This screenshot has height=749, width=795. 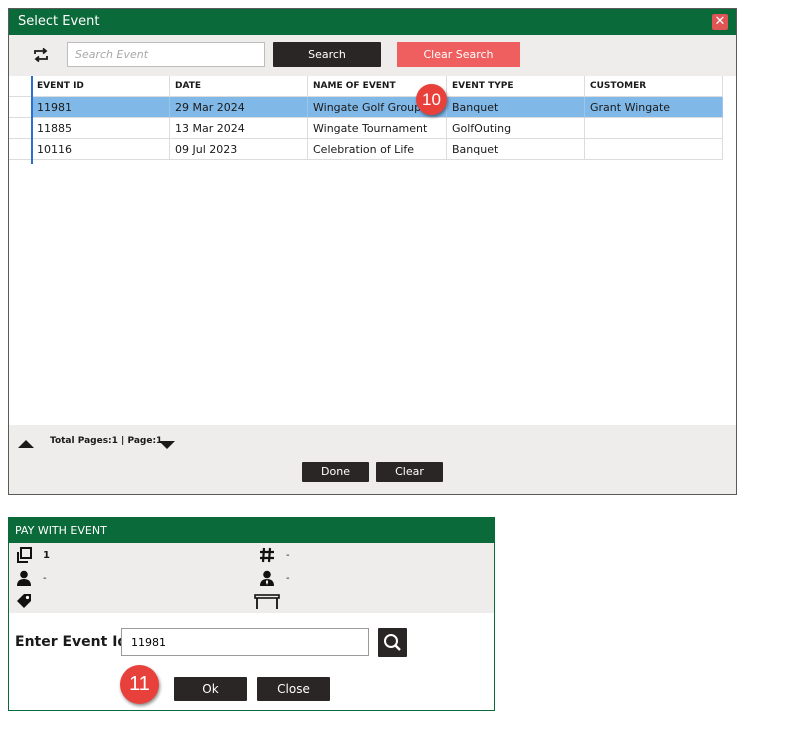 I want to click on title-bar: Select Event ✕, so click(x=372, y=22).